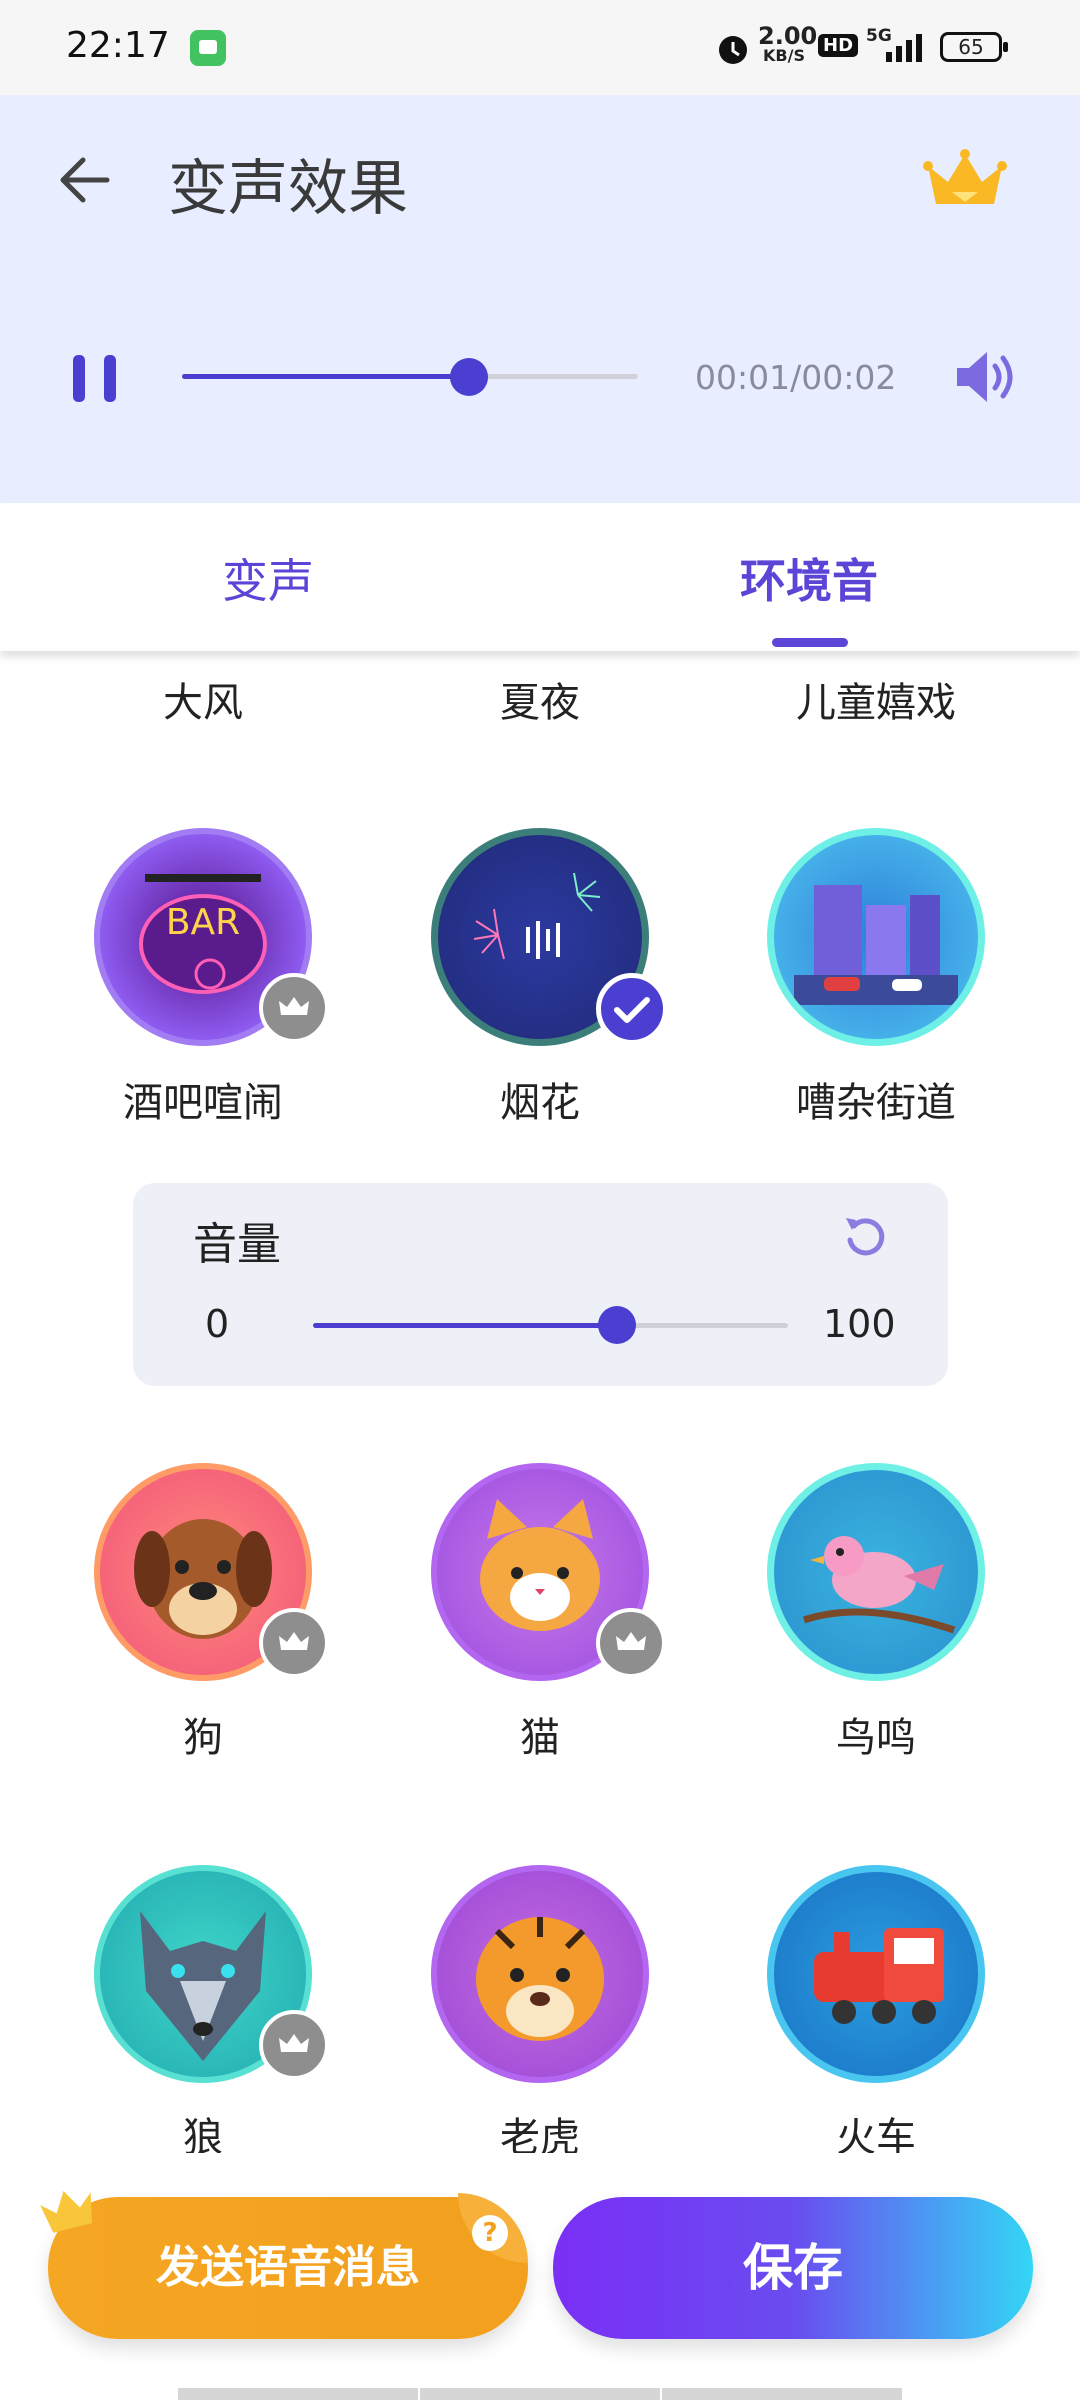 This screenshot has height=2400, width=1080. I want to click on svg-text: BAR, so click(203, 922).